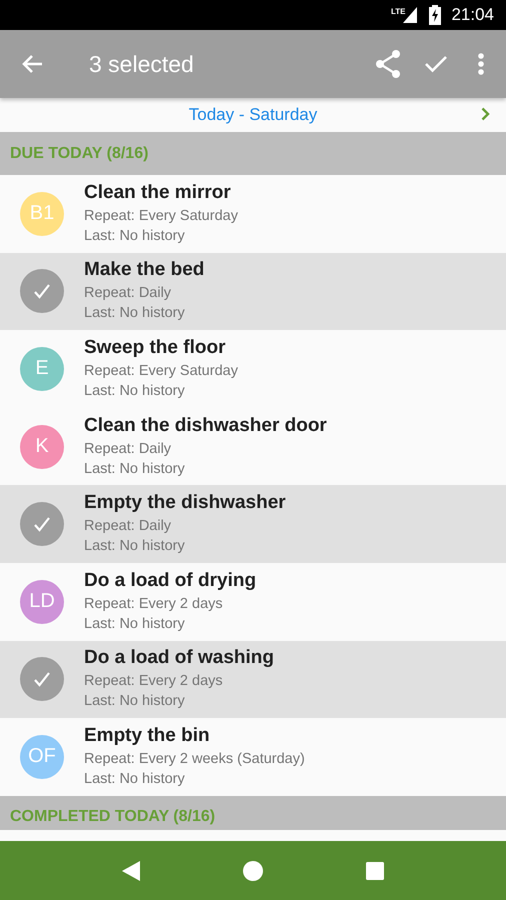 Image resolution: width=506 pixels, height=900 pixels. Describe the element at coordinates (185, 503) in the screenshot. I see `task-name: Empty the dishwasher` at that location.